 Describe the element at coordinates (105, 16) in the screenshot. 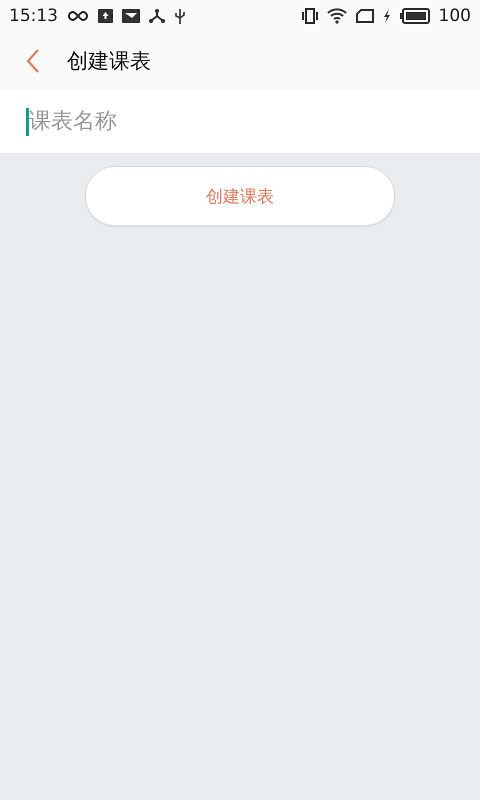

I see `upload-icon` at that location.